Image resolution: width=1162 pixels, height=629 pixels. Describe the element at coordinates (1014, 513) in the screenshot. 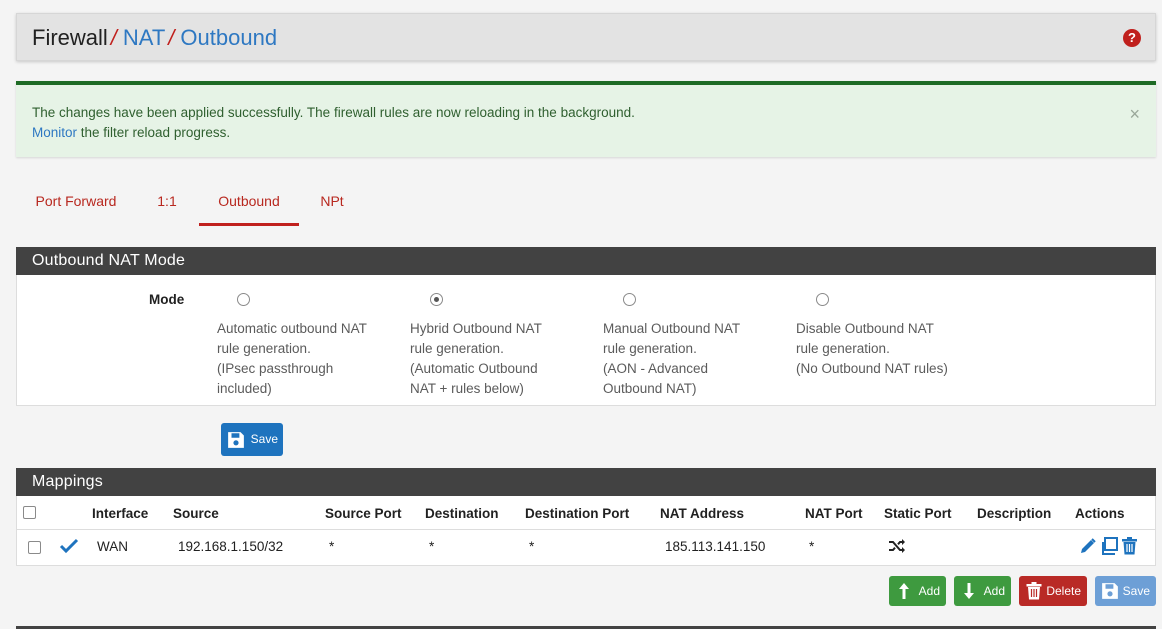

I see `col-description: Description` at that location.